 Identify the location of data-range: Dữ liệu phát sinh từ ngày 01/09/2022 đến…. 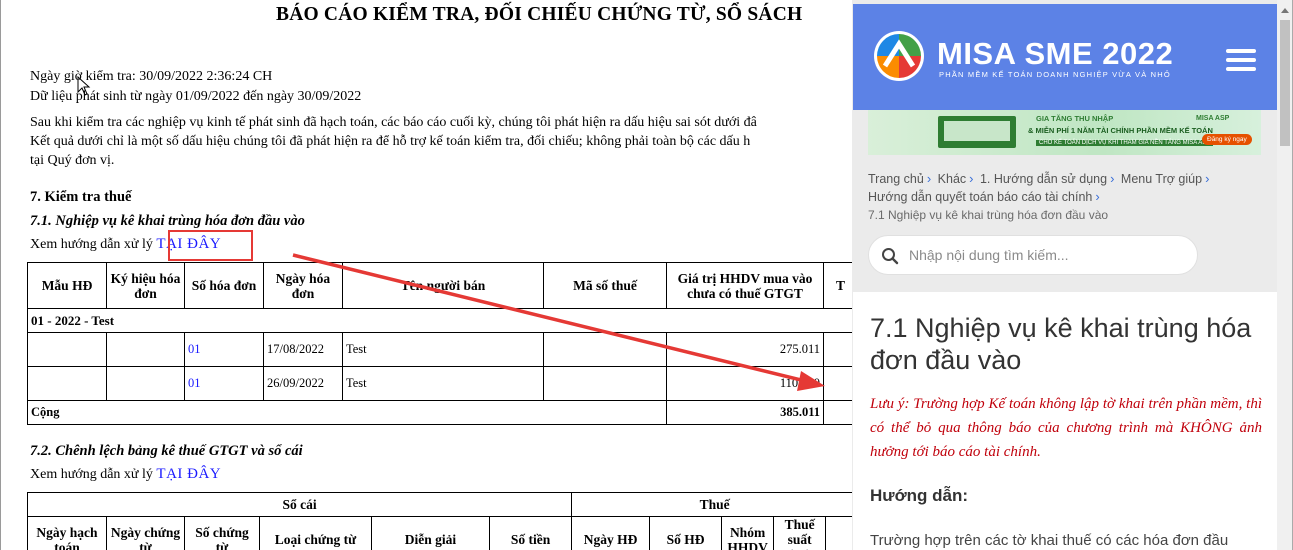
(196, 96).